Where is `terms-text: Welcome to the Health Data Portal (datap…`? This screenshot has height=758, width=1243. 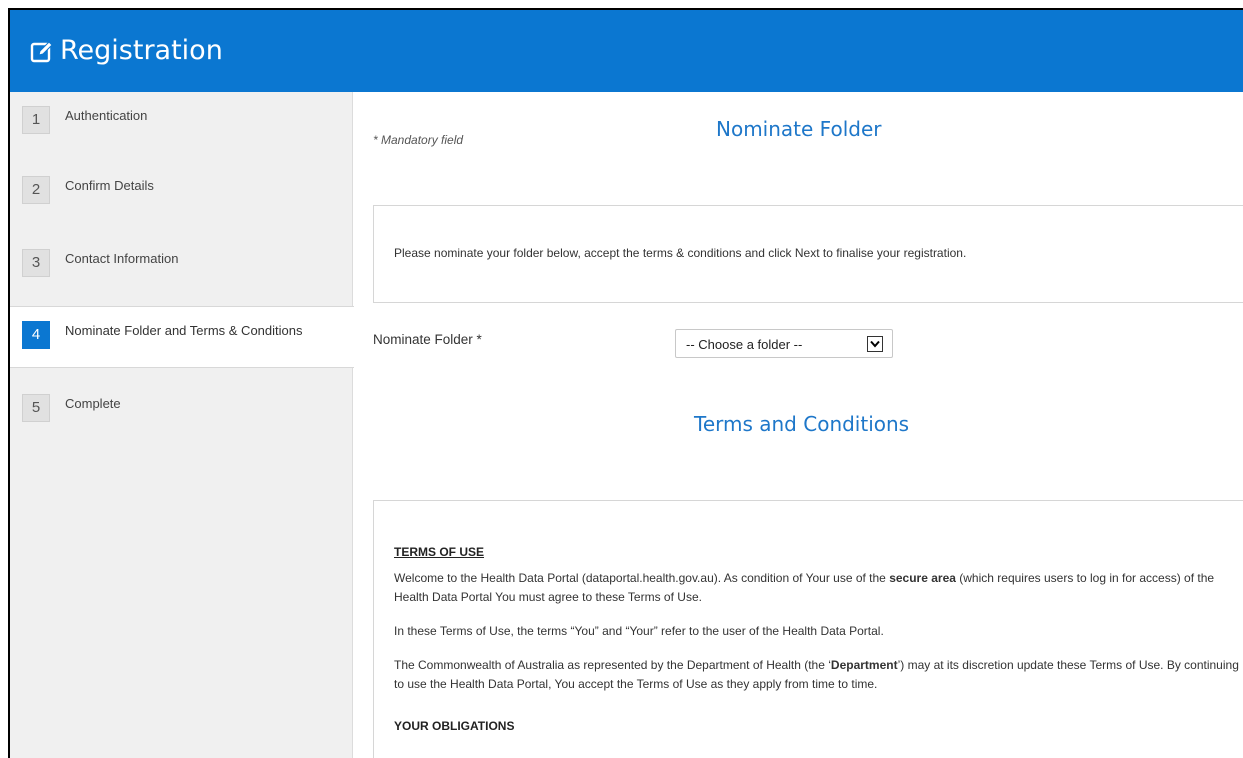
terms-text: Welcome to the Health Data Portal (datap… is located at coordinates (642, 578).